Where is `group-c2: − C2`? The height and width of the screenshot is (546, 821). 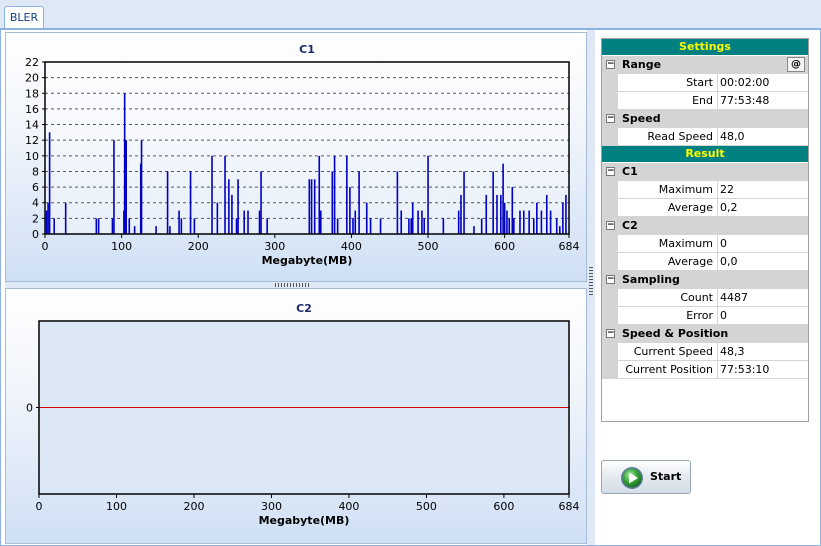 group-c2: − C2 is located at coordinates (705, 226).